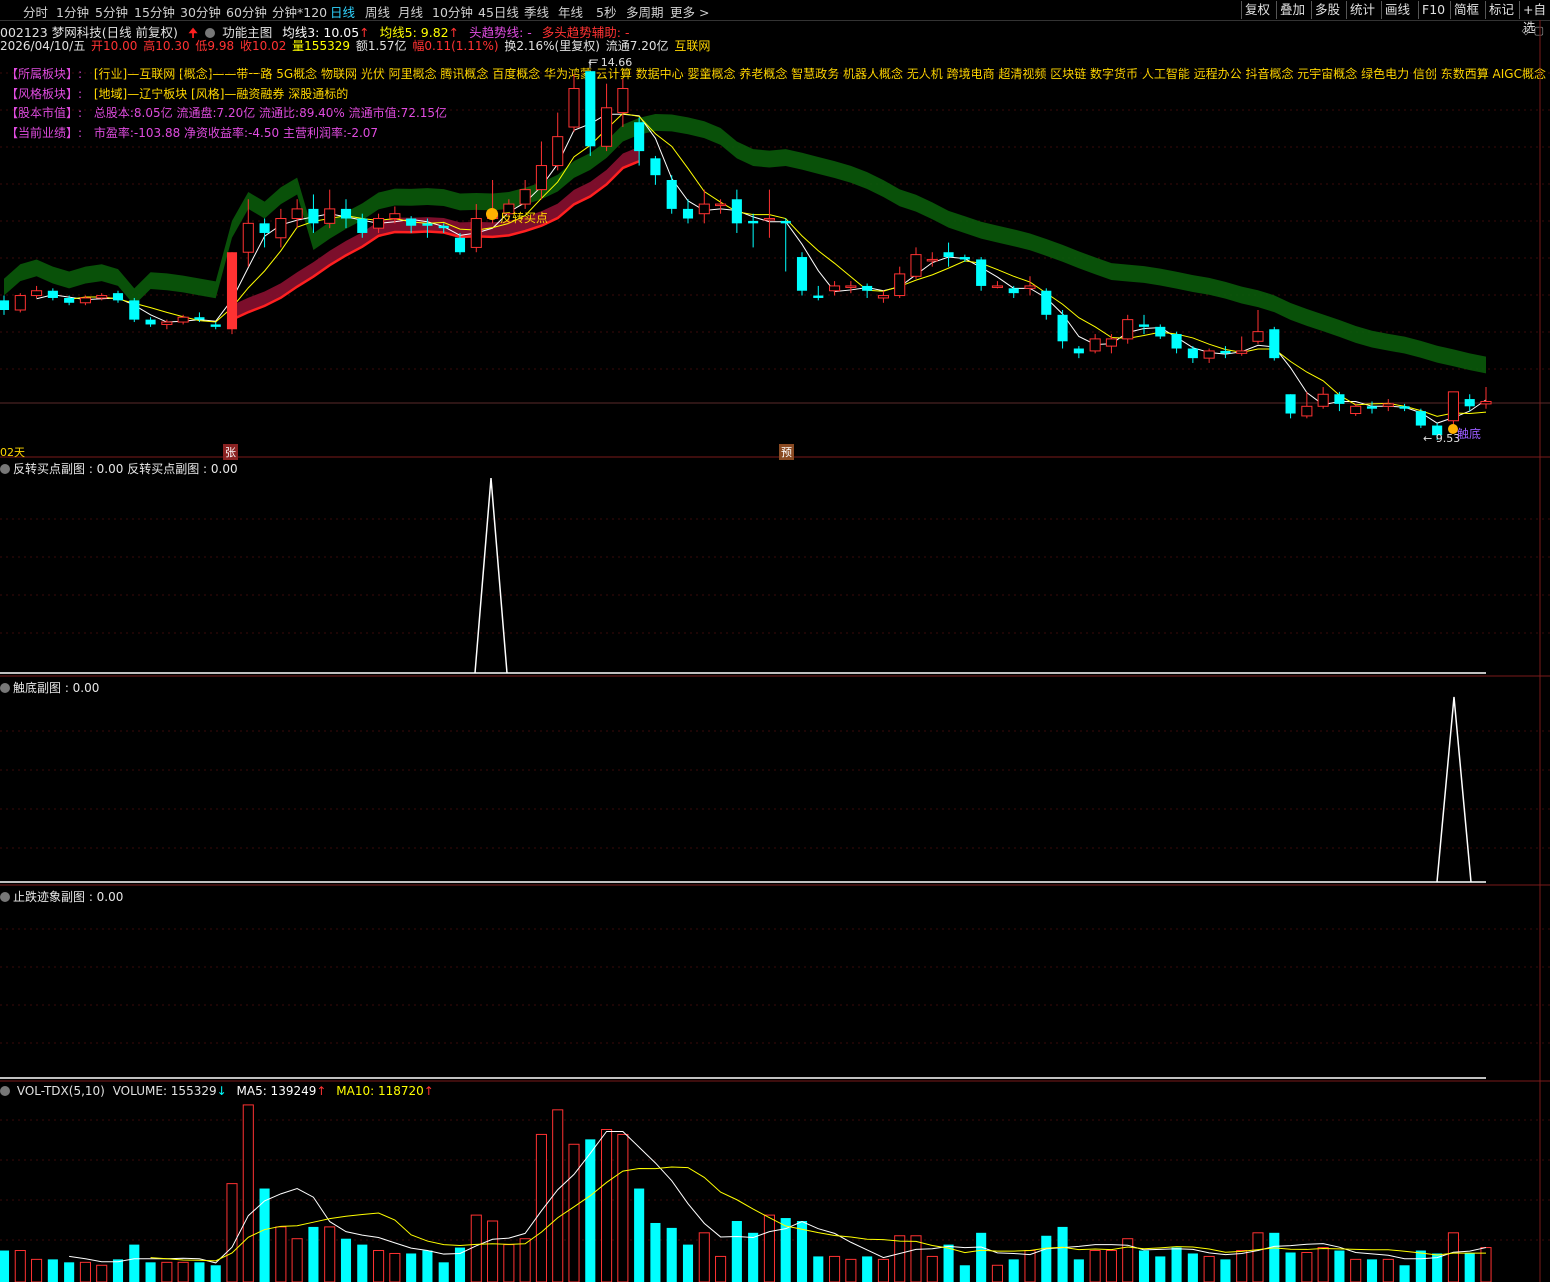  I want to click on sub3-toggle-icon, so click(5, 897).